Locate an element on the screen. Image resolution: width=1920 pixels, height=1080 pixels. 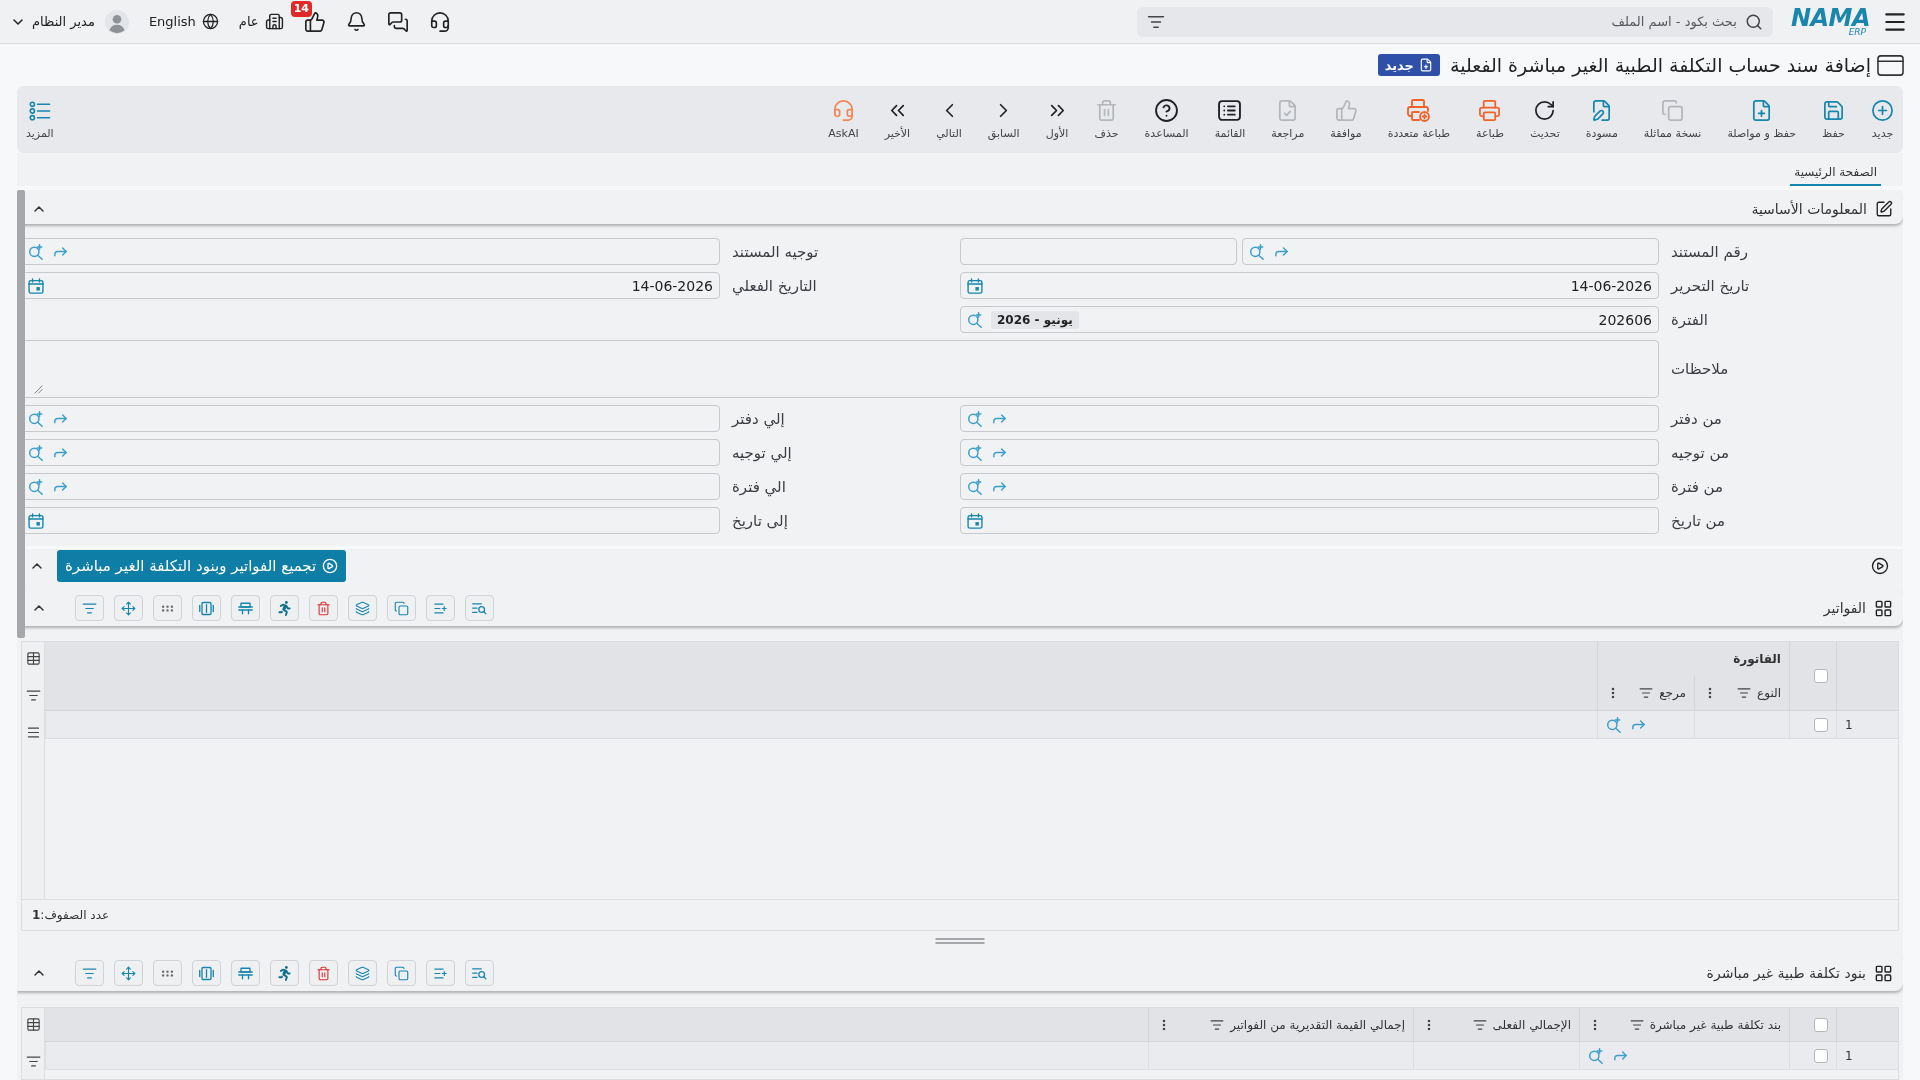
tab: الصفحة الرئيسية is located at coordinates (1835, 175).